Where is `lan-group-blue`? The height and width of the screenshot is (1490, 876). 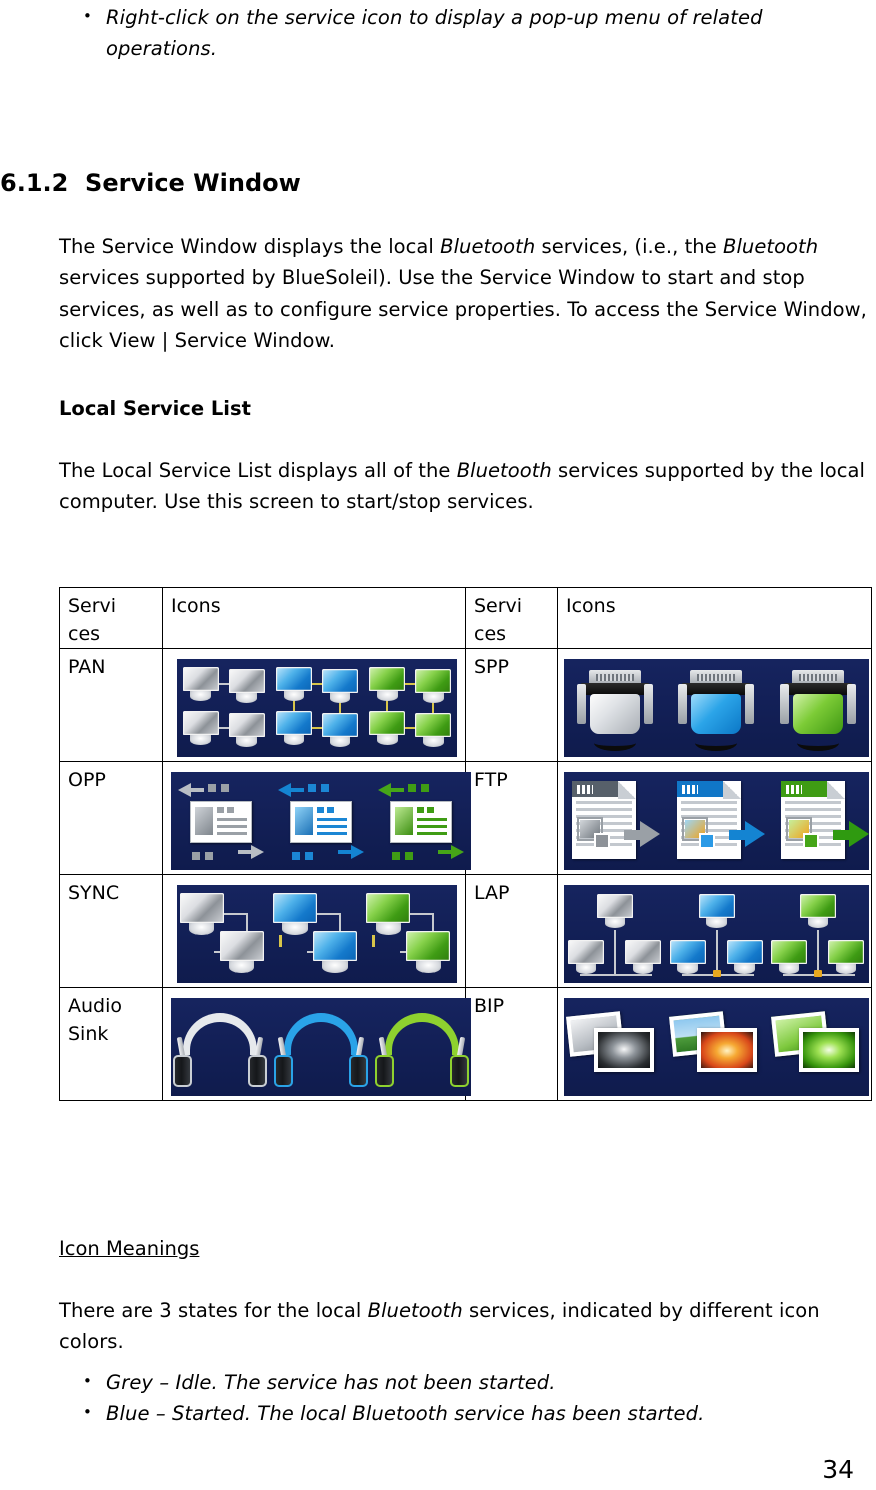
lan-group-blue is located at coordinates (716, 934).